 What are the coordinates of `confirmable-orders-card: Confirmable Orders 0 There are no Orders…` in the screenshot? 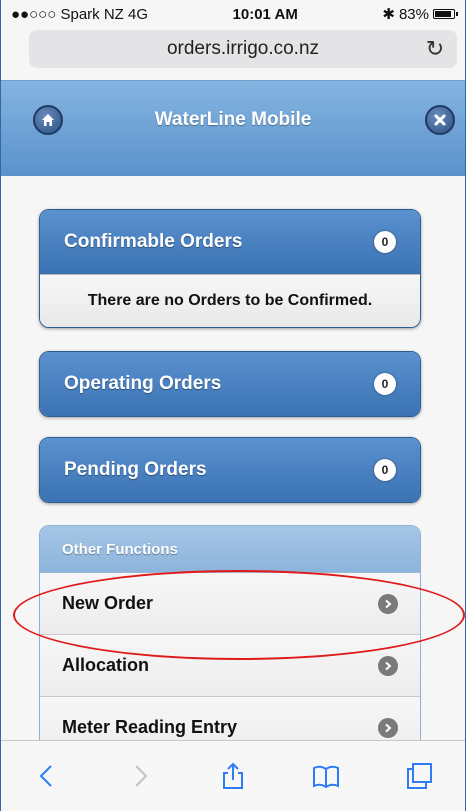 It's located at (230, 268).